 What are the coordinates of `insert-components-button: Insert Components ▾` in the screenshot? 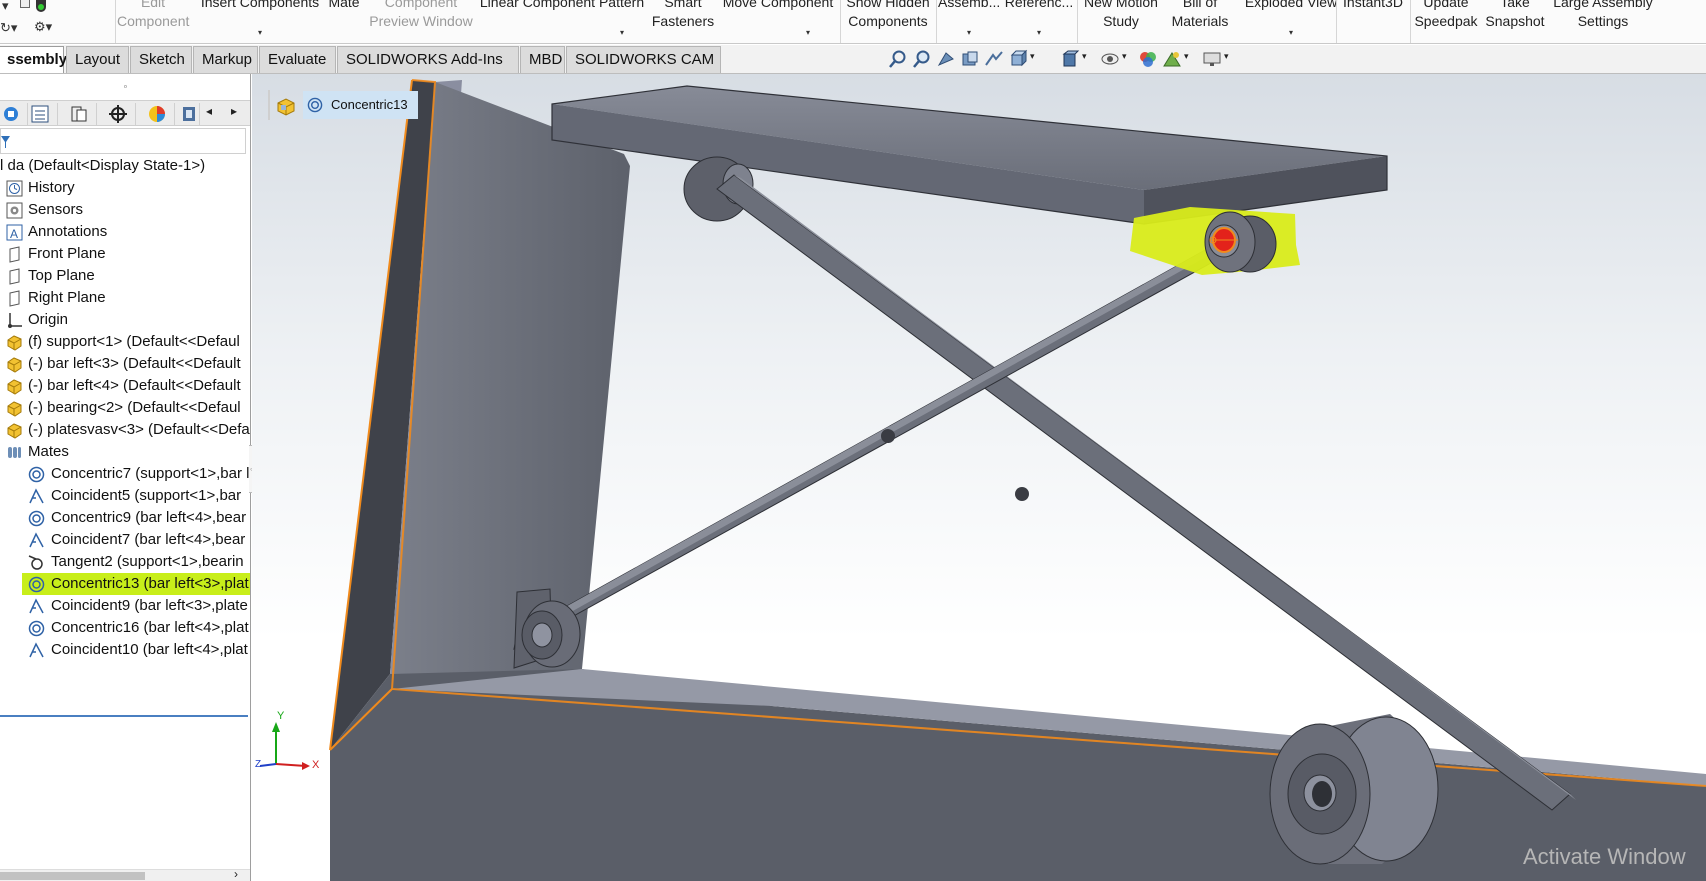 It's located at (260, 19).